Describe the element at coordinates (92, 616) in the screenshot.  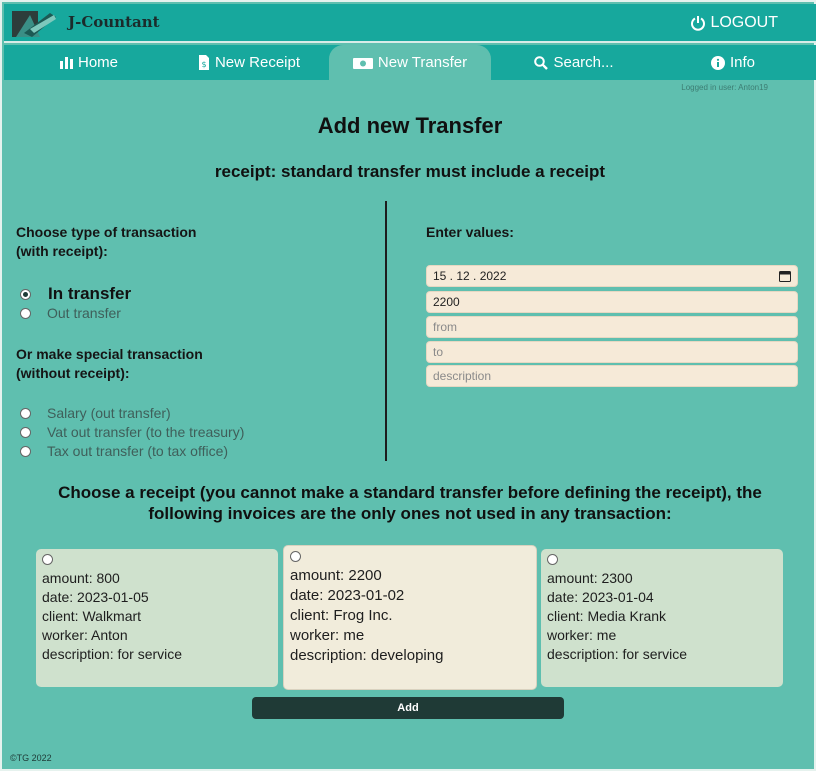
I see `receipt-client: client: Walkmart` at that location.